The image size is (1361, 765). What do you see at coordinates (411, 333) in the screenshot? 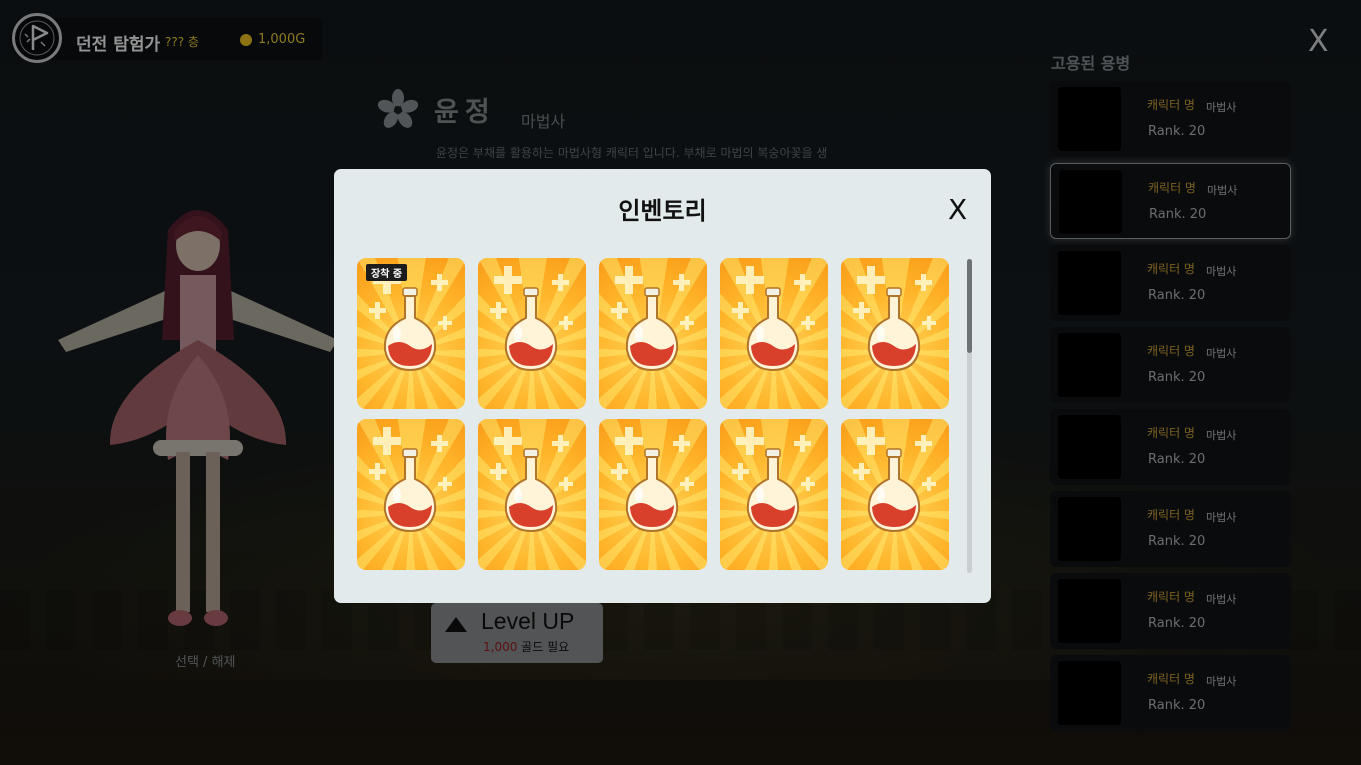
I see `inventory-slot: 장착 중` at bounding box center [411, 333].